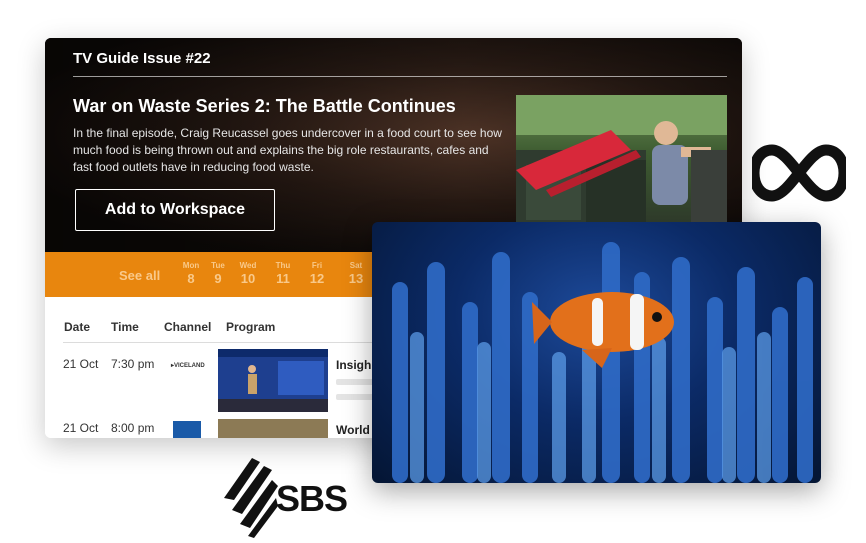 This screenshot has width=866, height=543. What do you see at coordinates (191, 265) in the screenshot?
I see `day-name: Mon` at bounding box center [191, 265].